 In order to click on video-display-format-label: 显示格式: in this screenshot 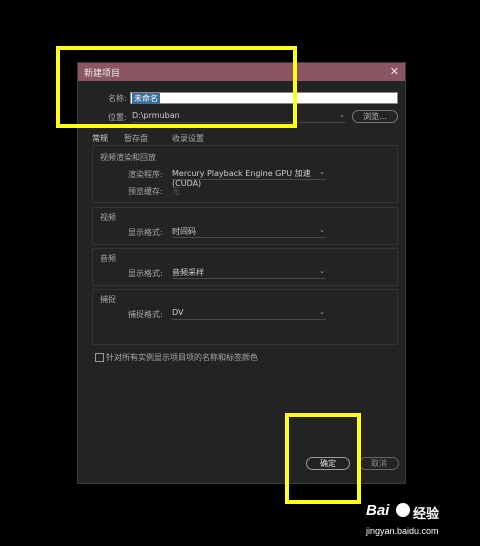, I will do `click(145, 232)`.